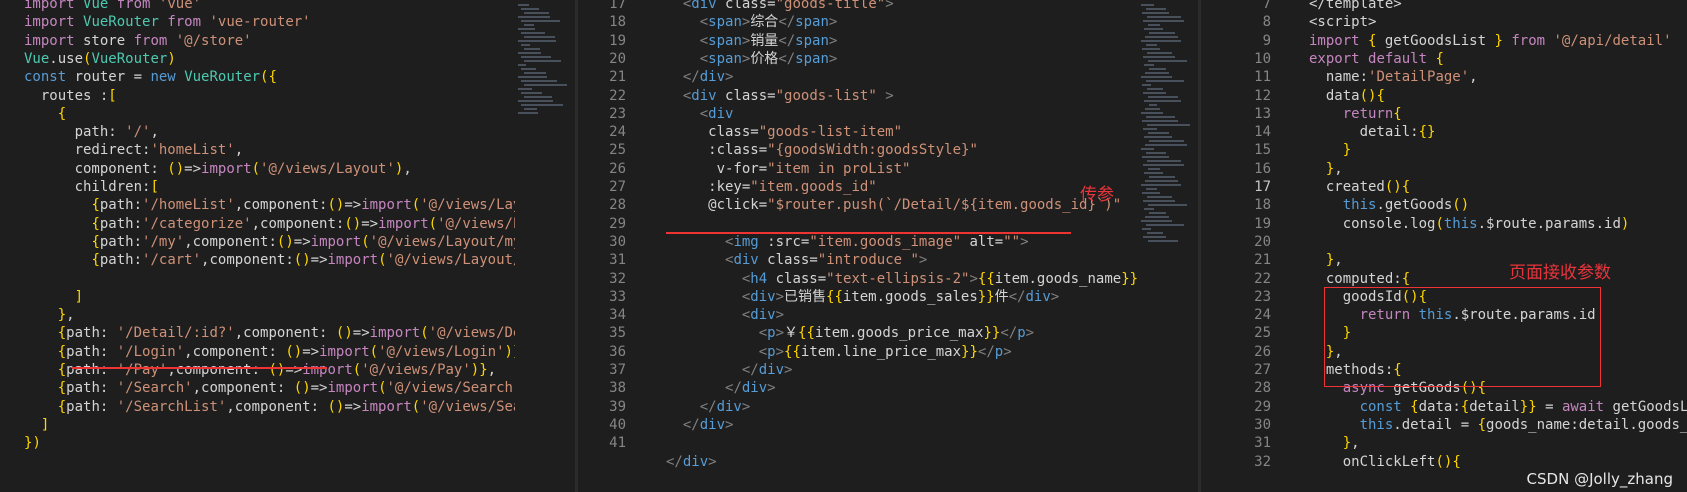 This screenshot has width=1687, height=492. Describe the element at coordinates (1389, 205) in the screenshot. I see `right-code-line: this.getGoods()` at that location.